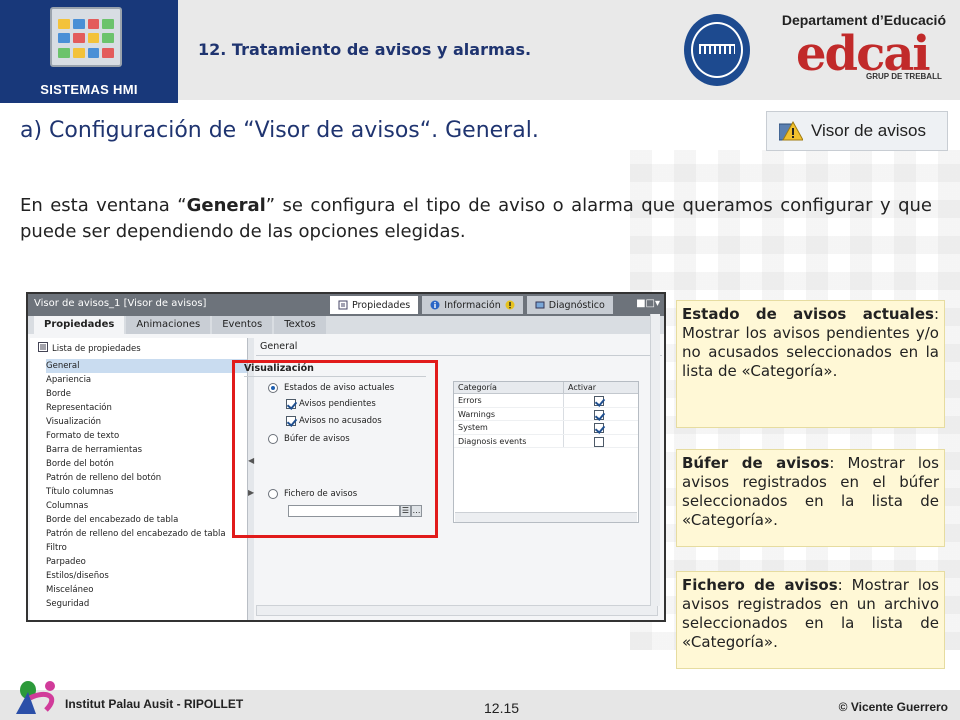 The width and height of the screenshot is (960, 720). I want to click on property-tabs: Propiedades Animaciones Eventos Textos, so click(346, 325).